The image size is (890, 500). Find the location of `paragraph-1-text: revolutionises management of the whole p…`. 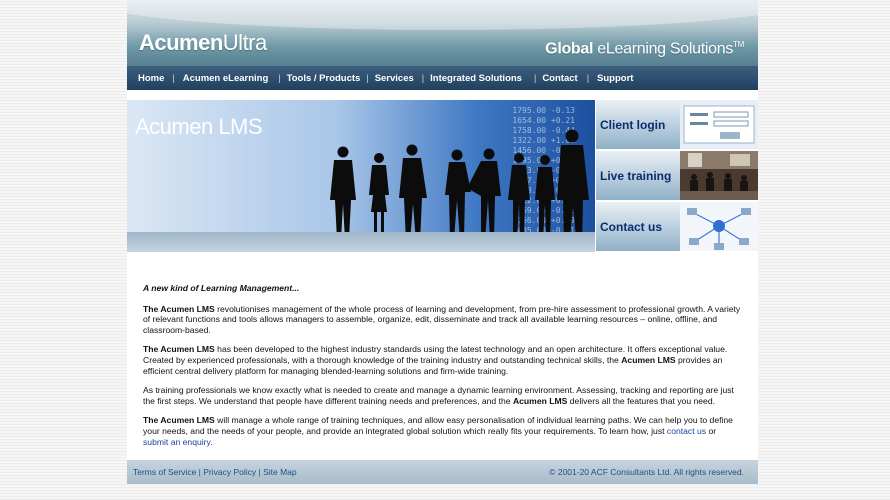

paragraph-1-text: revolutionises management of the whole p… is located at coordinates (442, 319).